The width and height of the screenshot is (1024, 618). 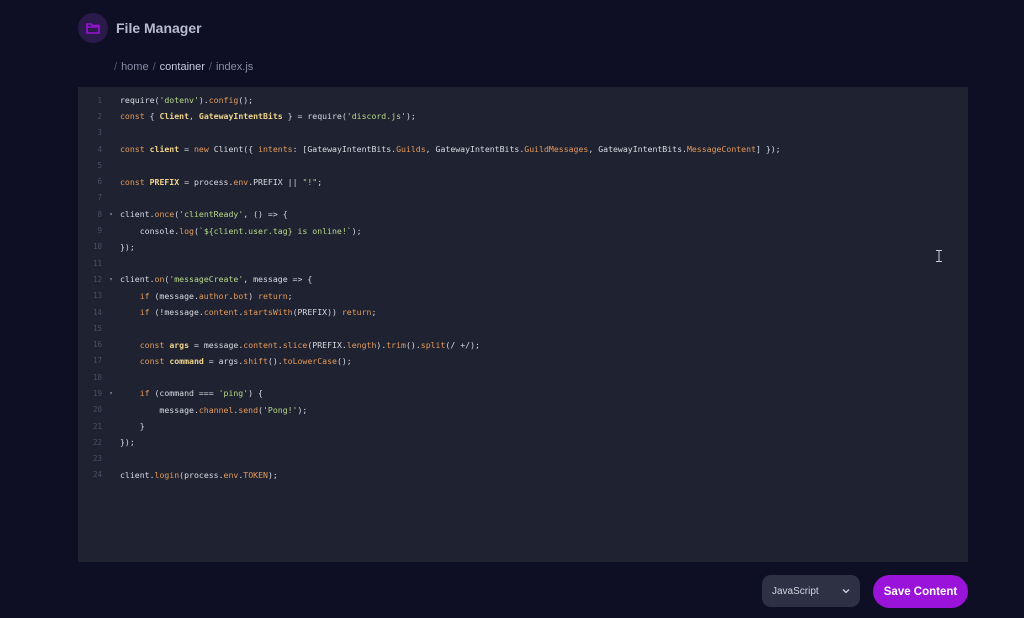 I want to click on code-line: 1 require('dotenv').config();, so click(x=523, y=100).